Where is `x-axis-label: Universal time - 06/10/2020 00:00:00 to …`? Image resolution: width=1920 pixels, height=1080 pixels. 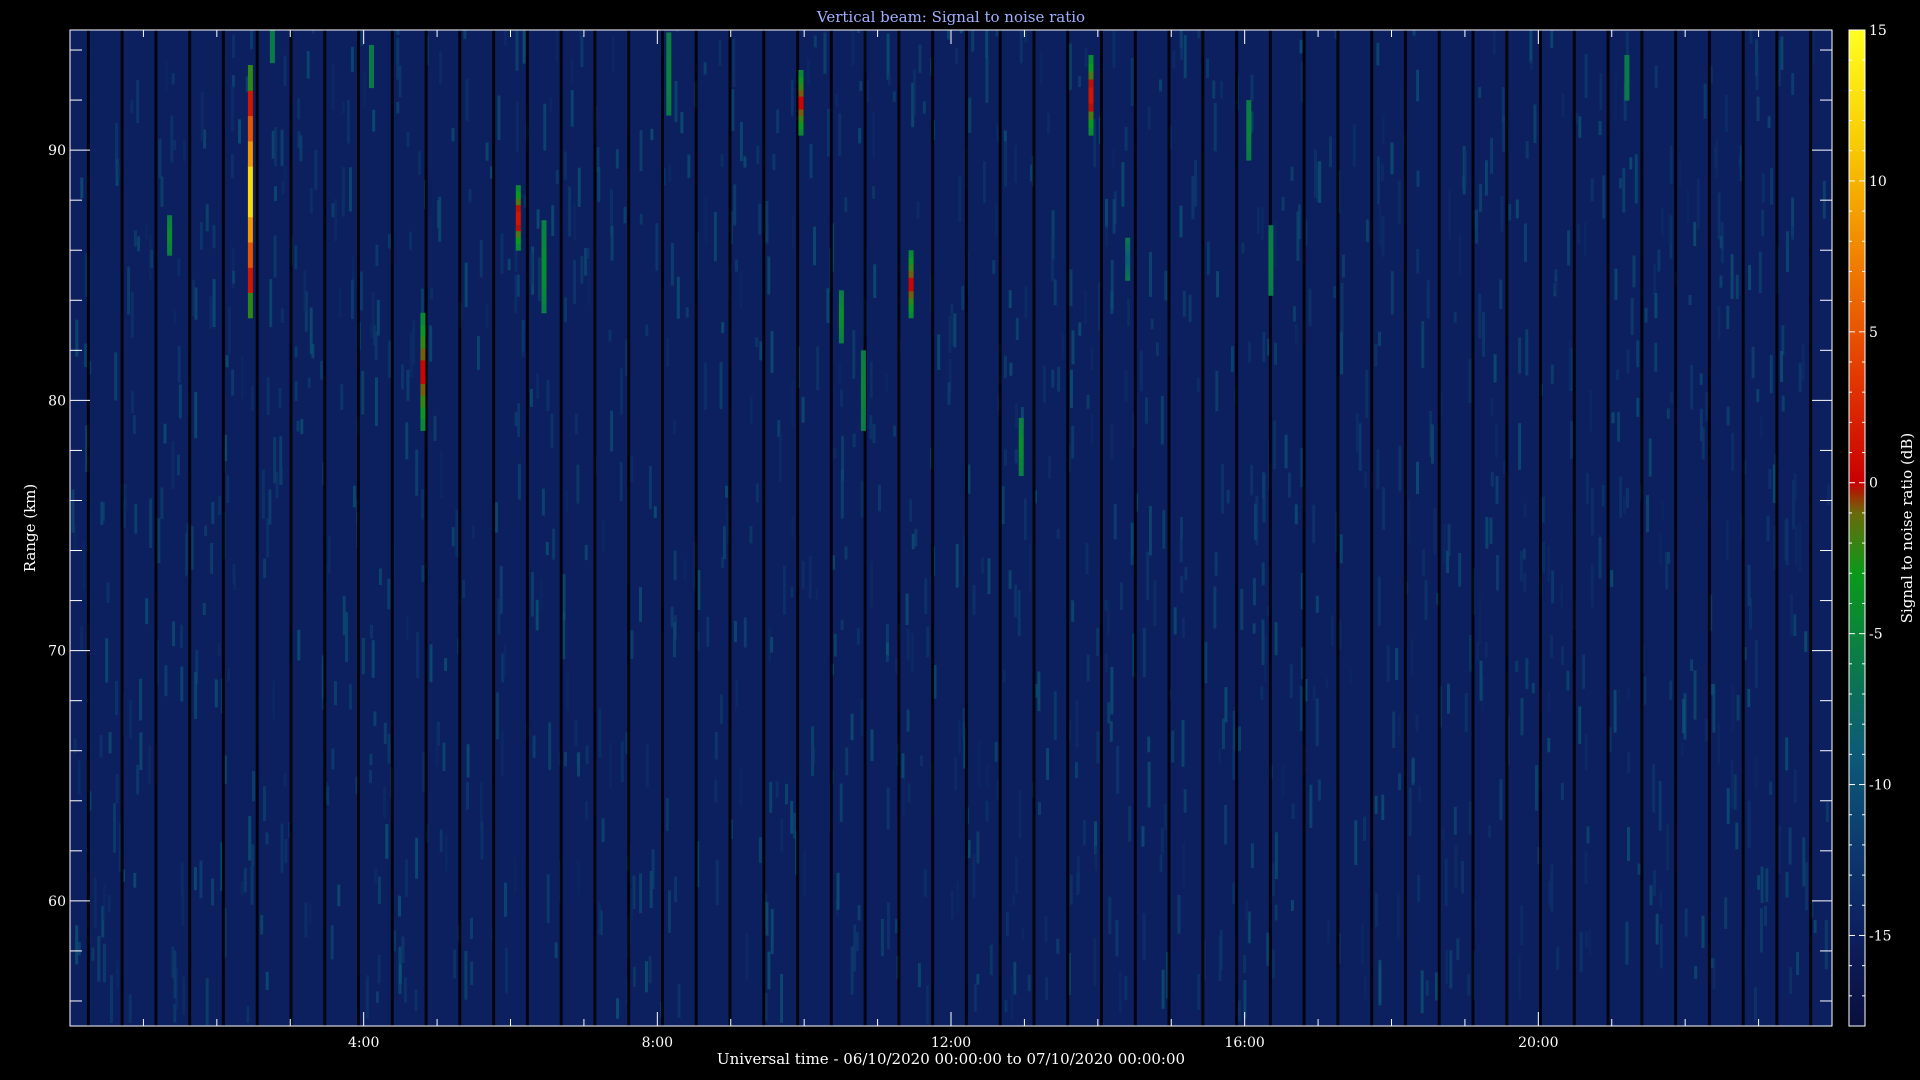
x-axis-label: Universal time - 06/10/2020 00:00:00 to … is located at coordinates (951, 1059).